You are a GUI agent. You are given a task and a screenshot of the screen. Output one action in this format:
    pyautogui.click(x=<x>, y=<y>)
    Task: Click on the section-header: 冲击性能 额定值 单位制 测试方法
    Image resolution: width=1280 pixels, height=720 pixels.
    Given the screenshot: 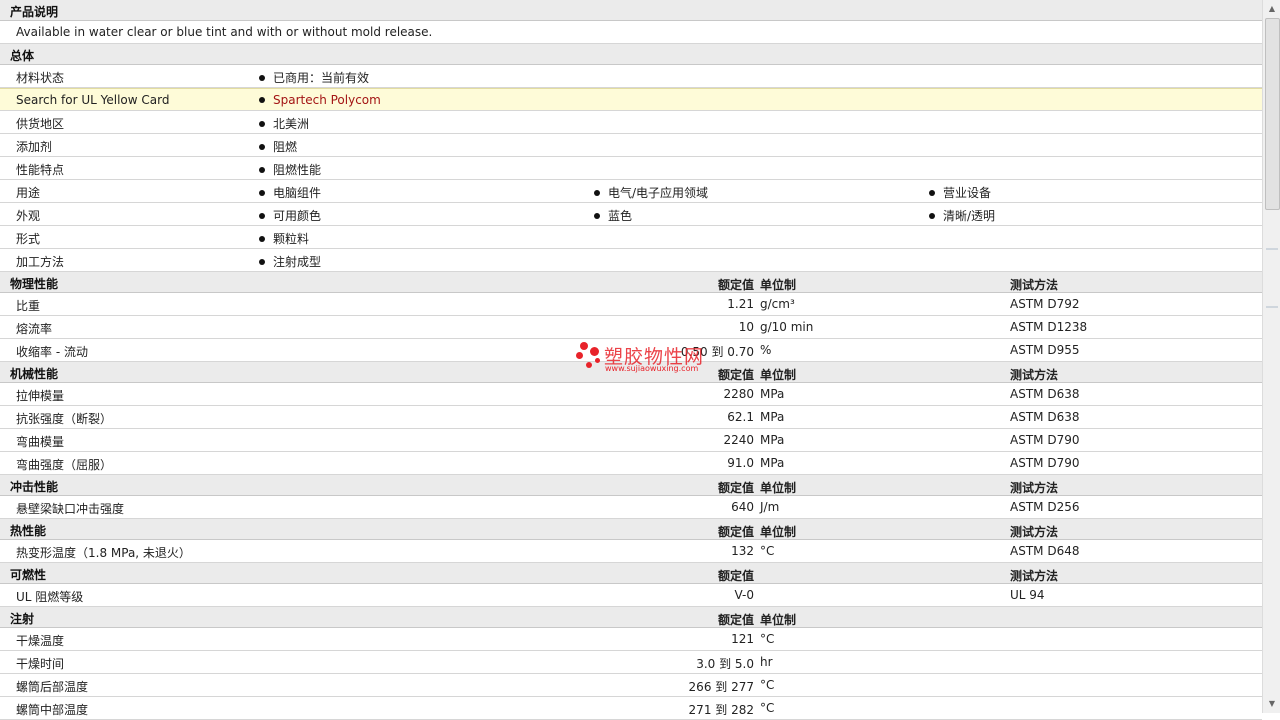 What is the action you would take?
    pyautogui.click(x=631, y=485)
    